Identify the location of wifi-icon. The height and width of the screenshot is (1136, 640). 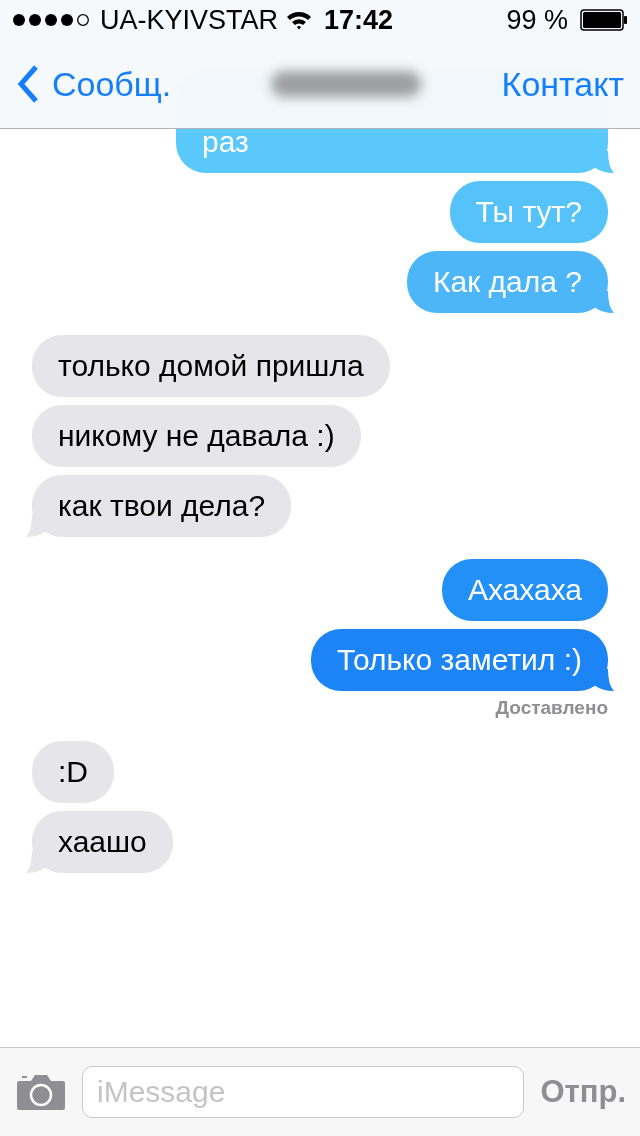
(299, 20).